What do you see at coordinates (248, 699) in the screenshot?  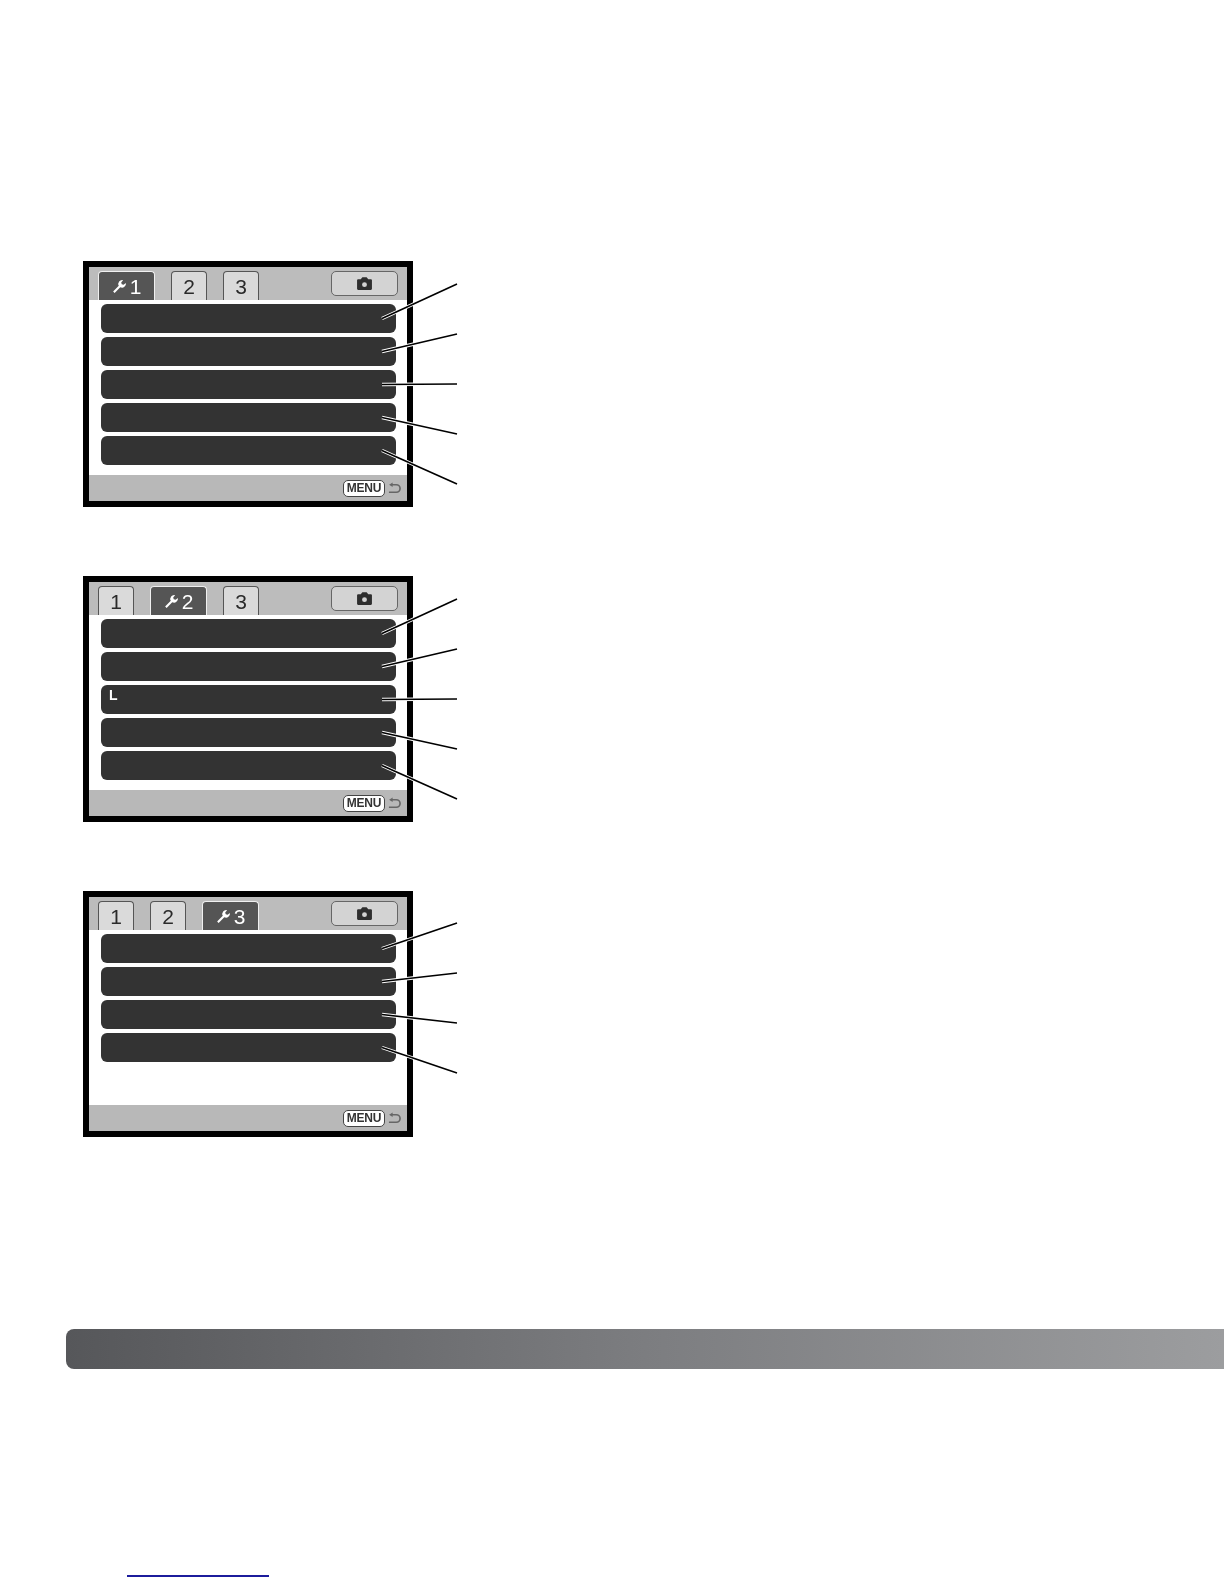 I see `menu-row: L` at bounding box center [248, 699].